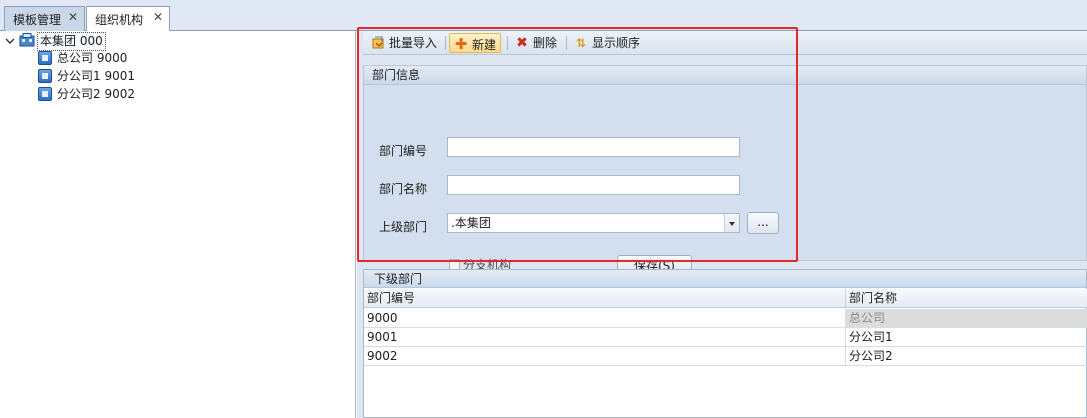 The image size is (1087, 418). Describe the element at coordinates (966, 356) in the screenshot. I see `cell-name: 分公司2` at that location.